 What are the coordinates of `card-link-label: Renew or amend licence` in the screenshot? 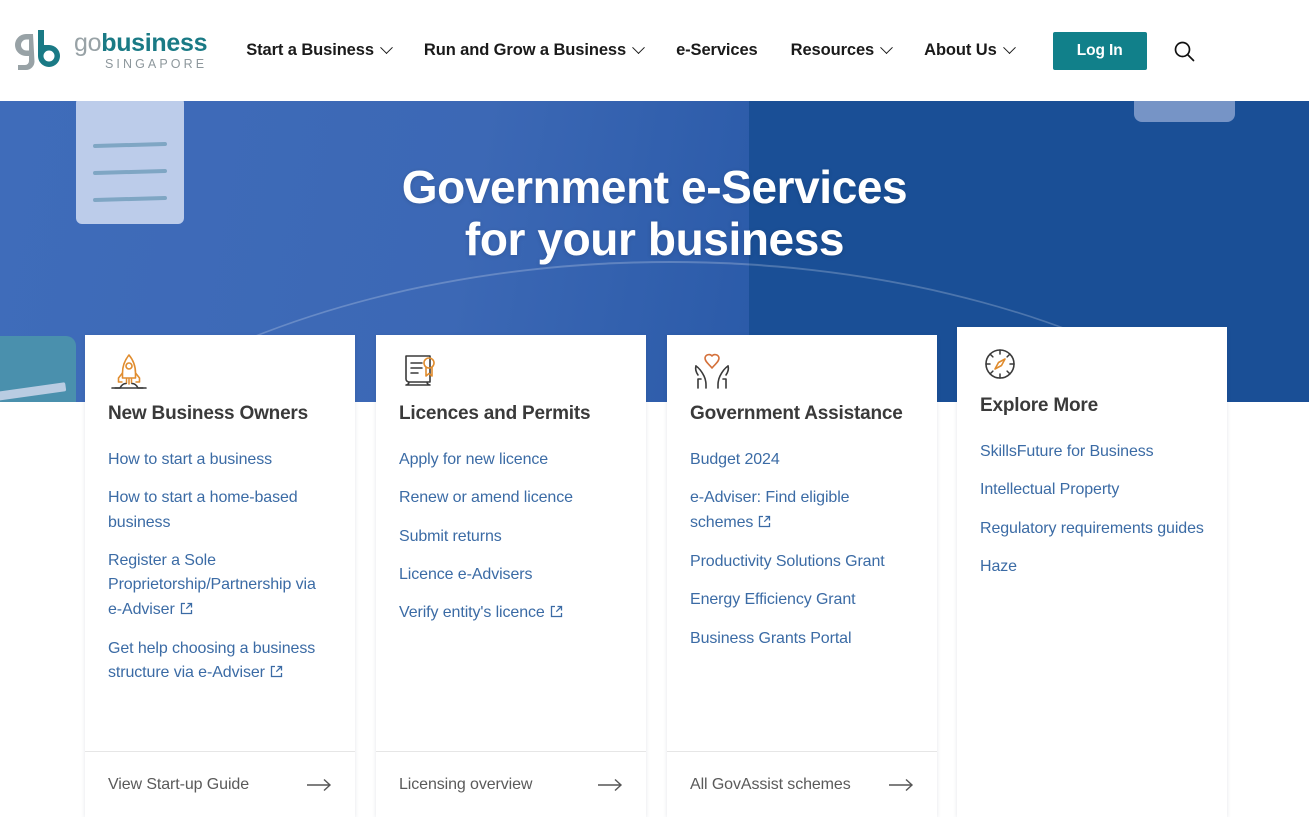 It's located at (486, 498).